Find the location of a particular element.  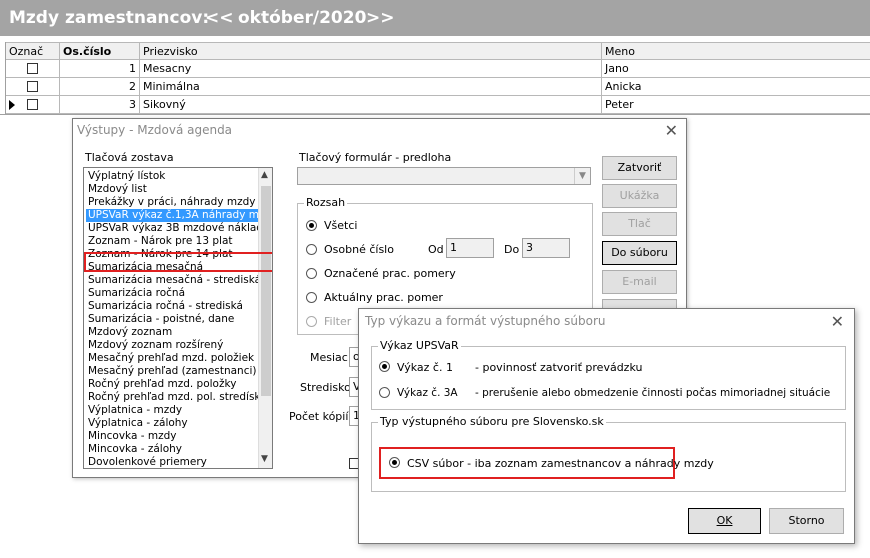

upsvar-group-label: Výkaz UPSVaR is located at coordinates (419, 345).